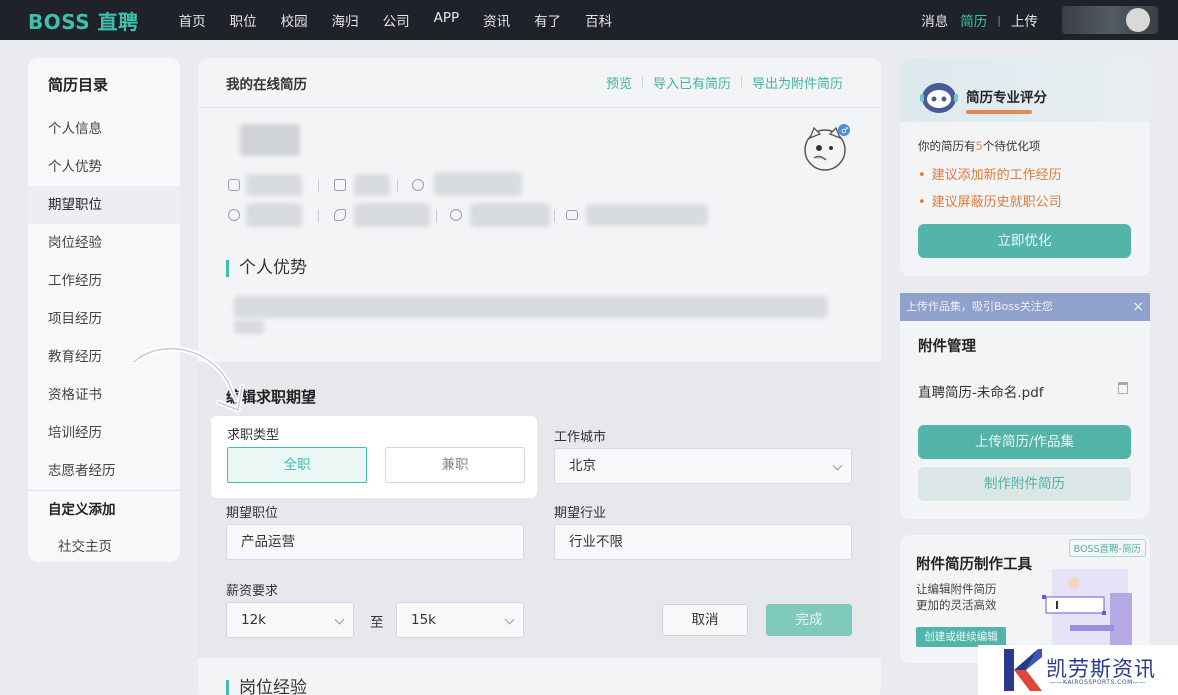 This screenshot has width=1178, height=695. What do you see at coordinates (447, 20) in the screenshot?
I see `nav-item-app: APP` at bounding box center [447, 20].